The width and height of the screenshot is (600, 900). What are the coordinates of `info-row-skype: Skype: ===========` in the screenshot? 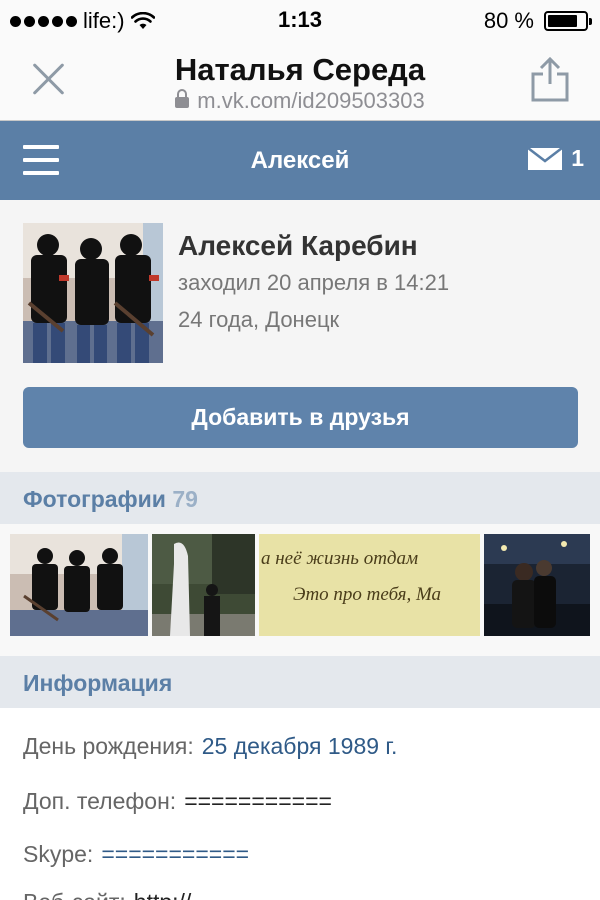 It's located at (136, 854).